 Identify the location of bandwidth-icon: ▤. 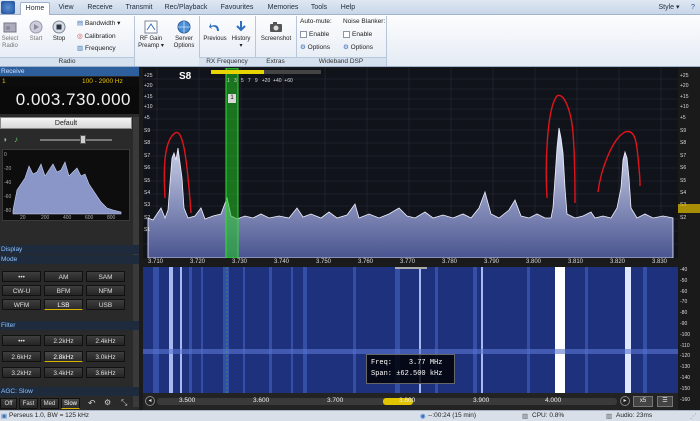
(80, 23).